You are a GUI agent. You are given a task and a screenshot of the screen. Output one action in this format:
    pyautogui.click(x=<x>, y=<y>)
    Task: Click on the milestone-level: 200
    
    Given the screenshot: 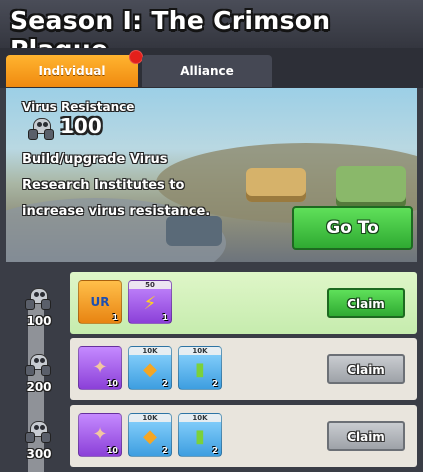 What is the action you would take?
    pyautogui.click(x=39, y=387)
    